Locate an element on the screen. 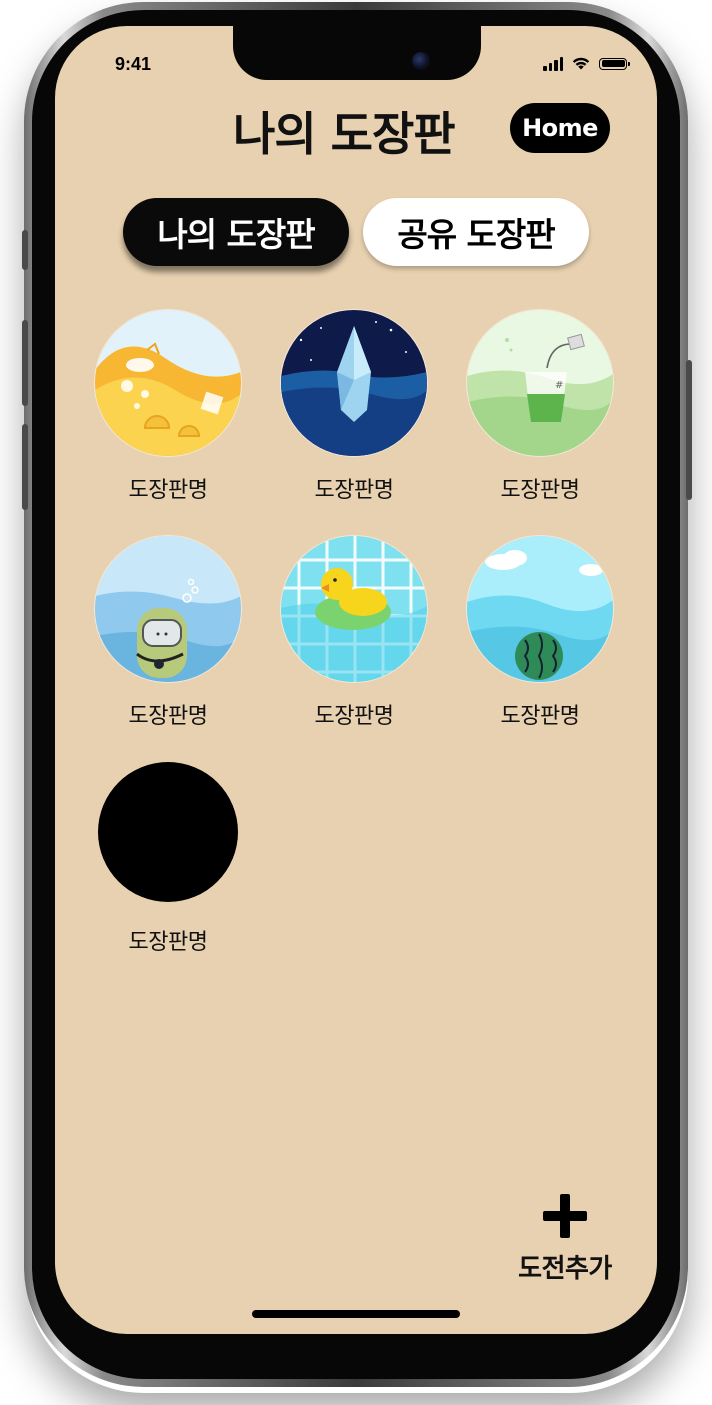  wifi-icon is located at coordinates (581, 63).